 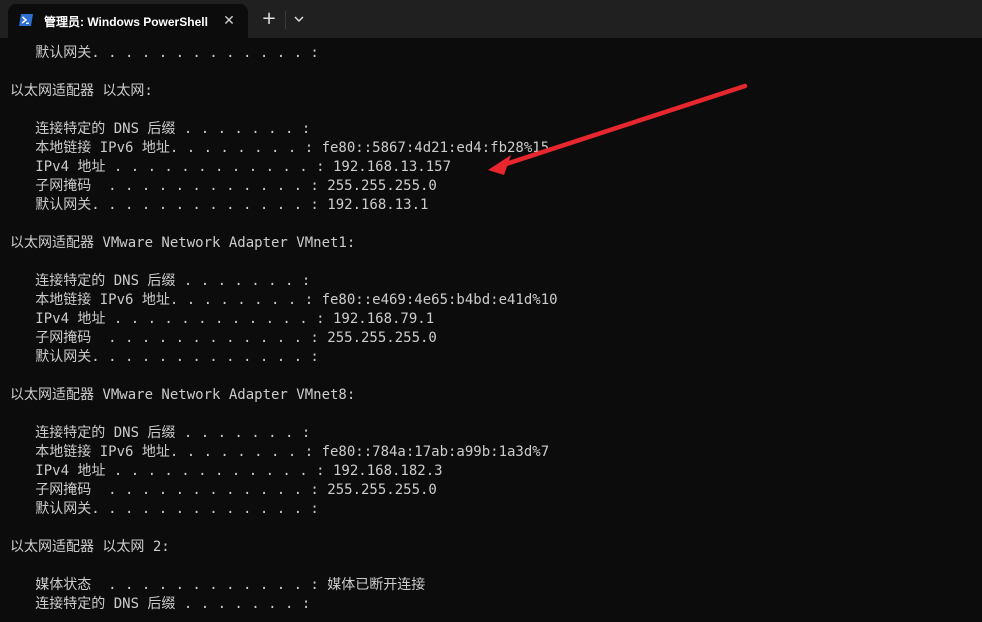 I want to click on terminal-line: 以太网适配器 以太网:, so click(x=81, y=91).